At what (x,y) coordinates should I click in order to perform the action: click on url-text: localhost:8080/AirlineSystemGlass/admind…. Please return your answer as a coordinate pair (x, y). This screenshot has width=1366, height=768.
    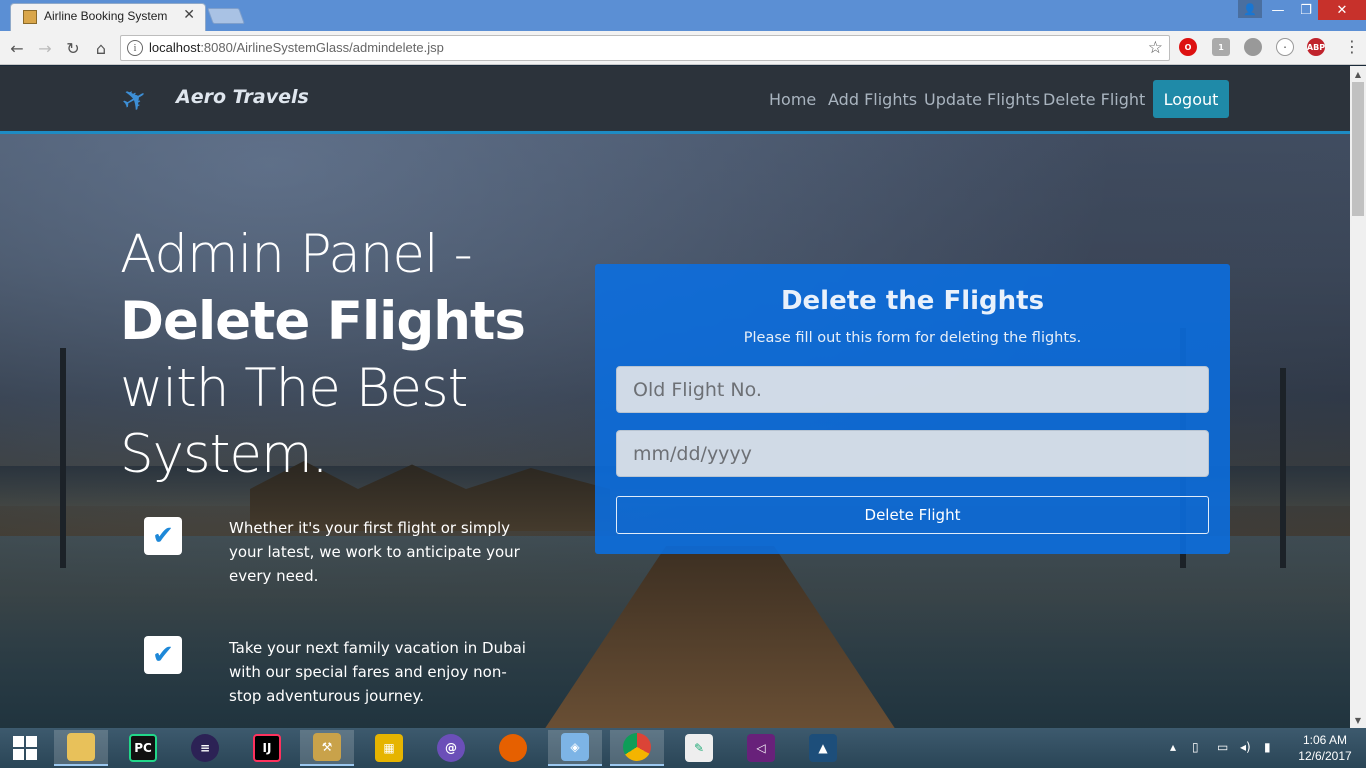
    Looking at the image, I should click on (296, 47).